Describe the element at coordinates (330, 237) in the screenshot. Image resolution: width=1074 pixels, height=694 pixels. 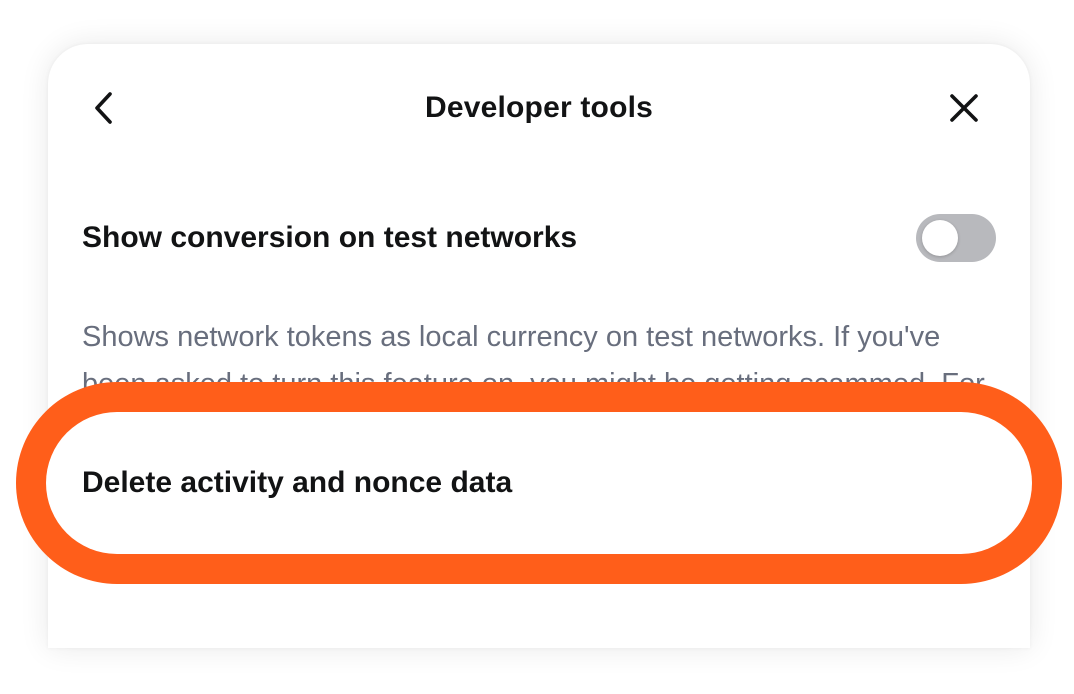
I see `show-conversion-label: Show conversion on test networks` at that location.